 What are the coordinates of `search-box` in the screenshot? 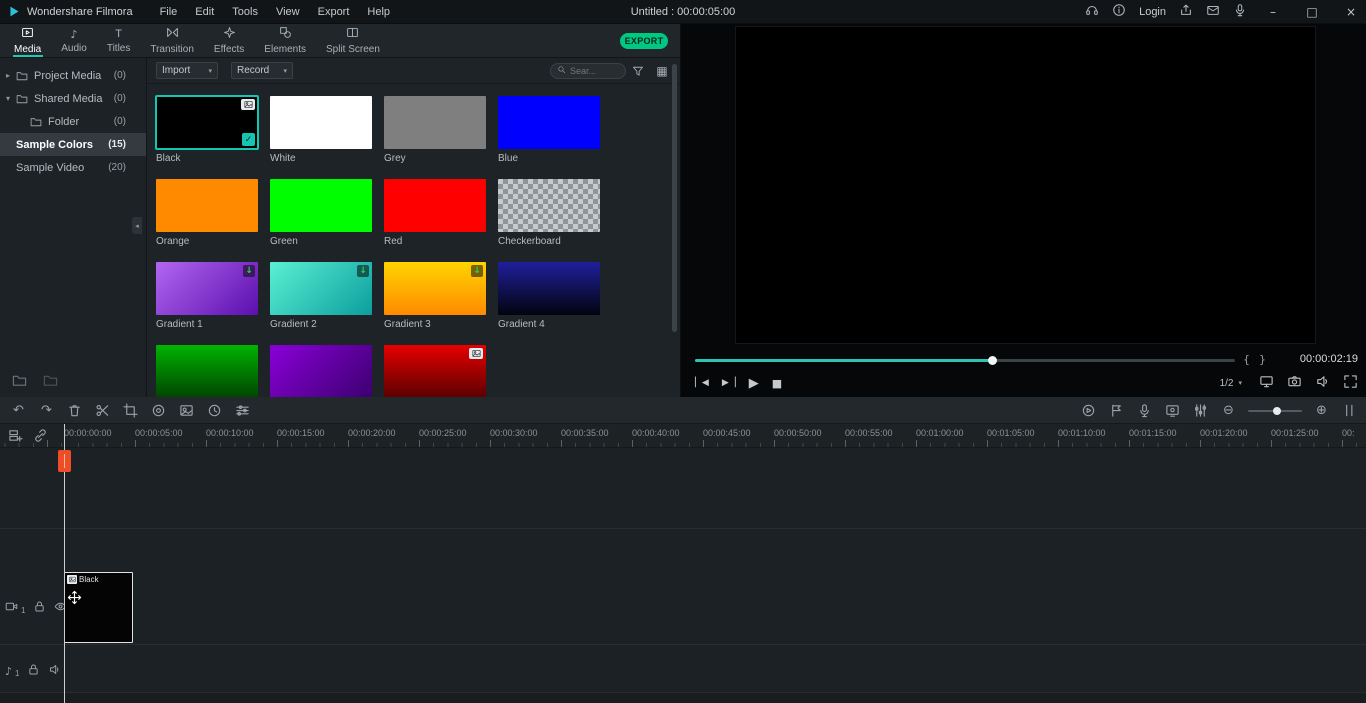 It's located at (588, 71).